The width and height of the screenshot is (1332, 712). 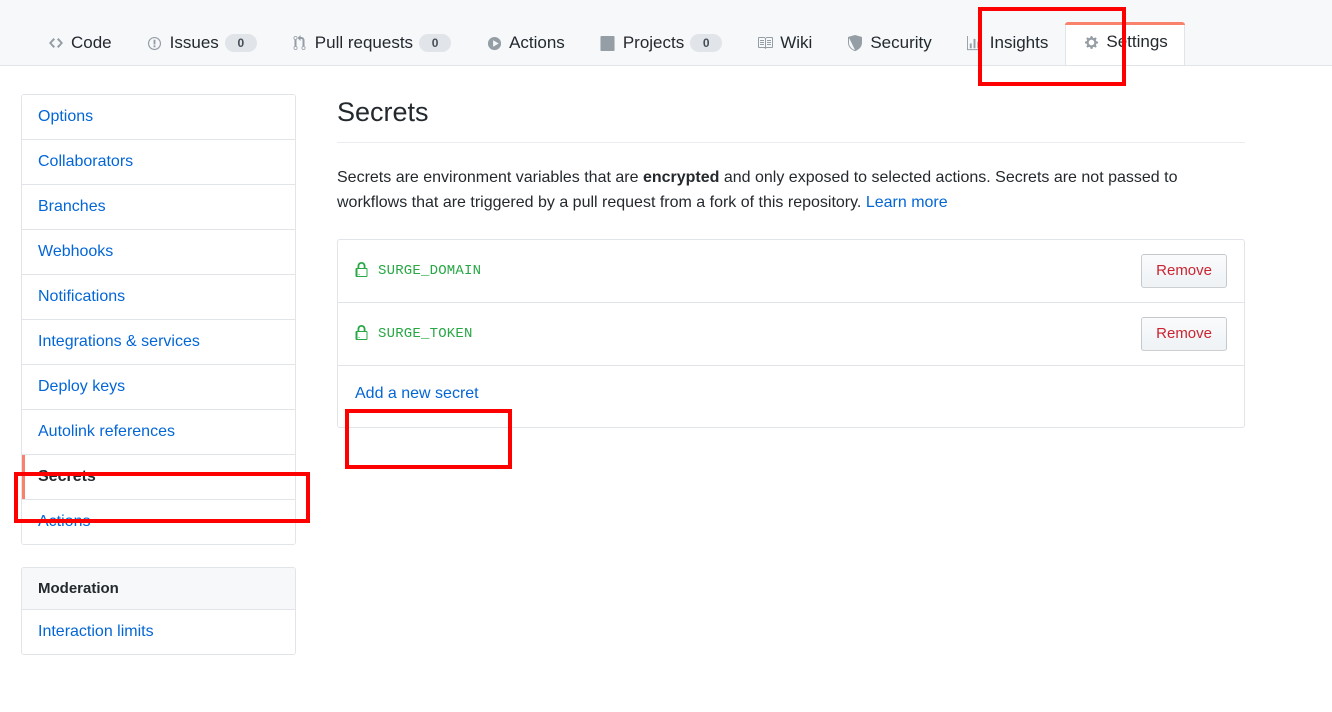 What do you see at coordinates (855, 43) in the screenshot?
I see `shield-icon` at bounding box center [855, 43].